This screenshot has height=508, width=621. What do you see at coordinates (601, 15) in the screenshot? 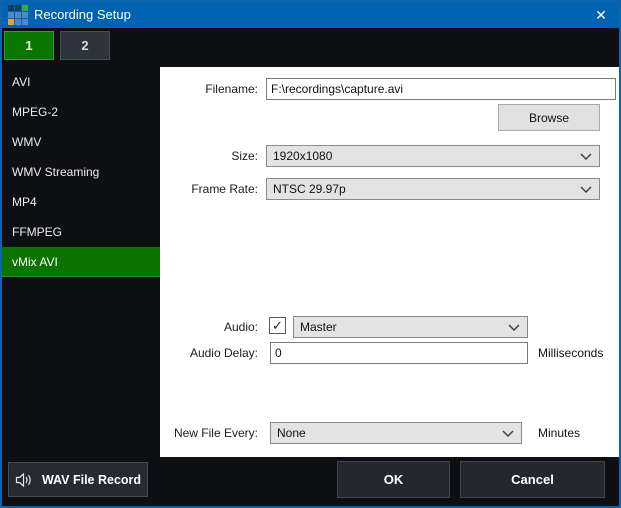
I see `close-icon: ✕` at bounding box center [601, 15].